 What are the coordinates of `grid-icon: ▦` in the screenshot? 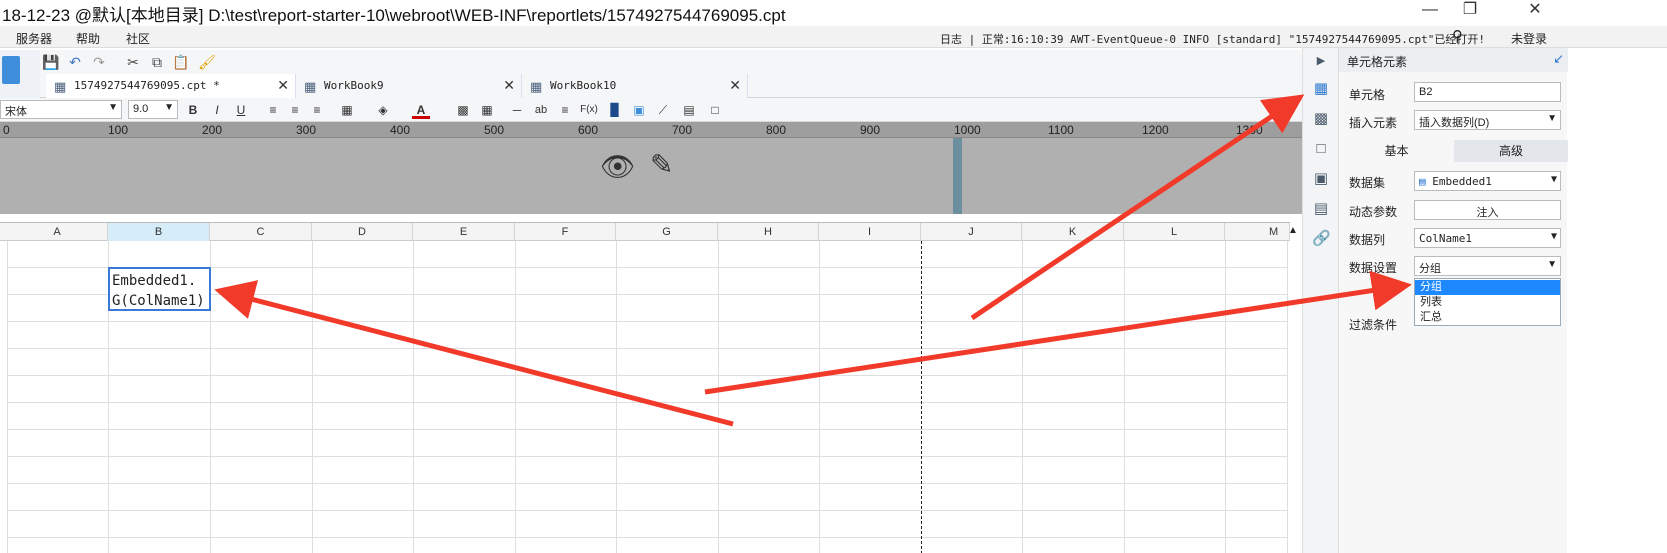 It's located at (536, 86).